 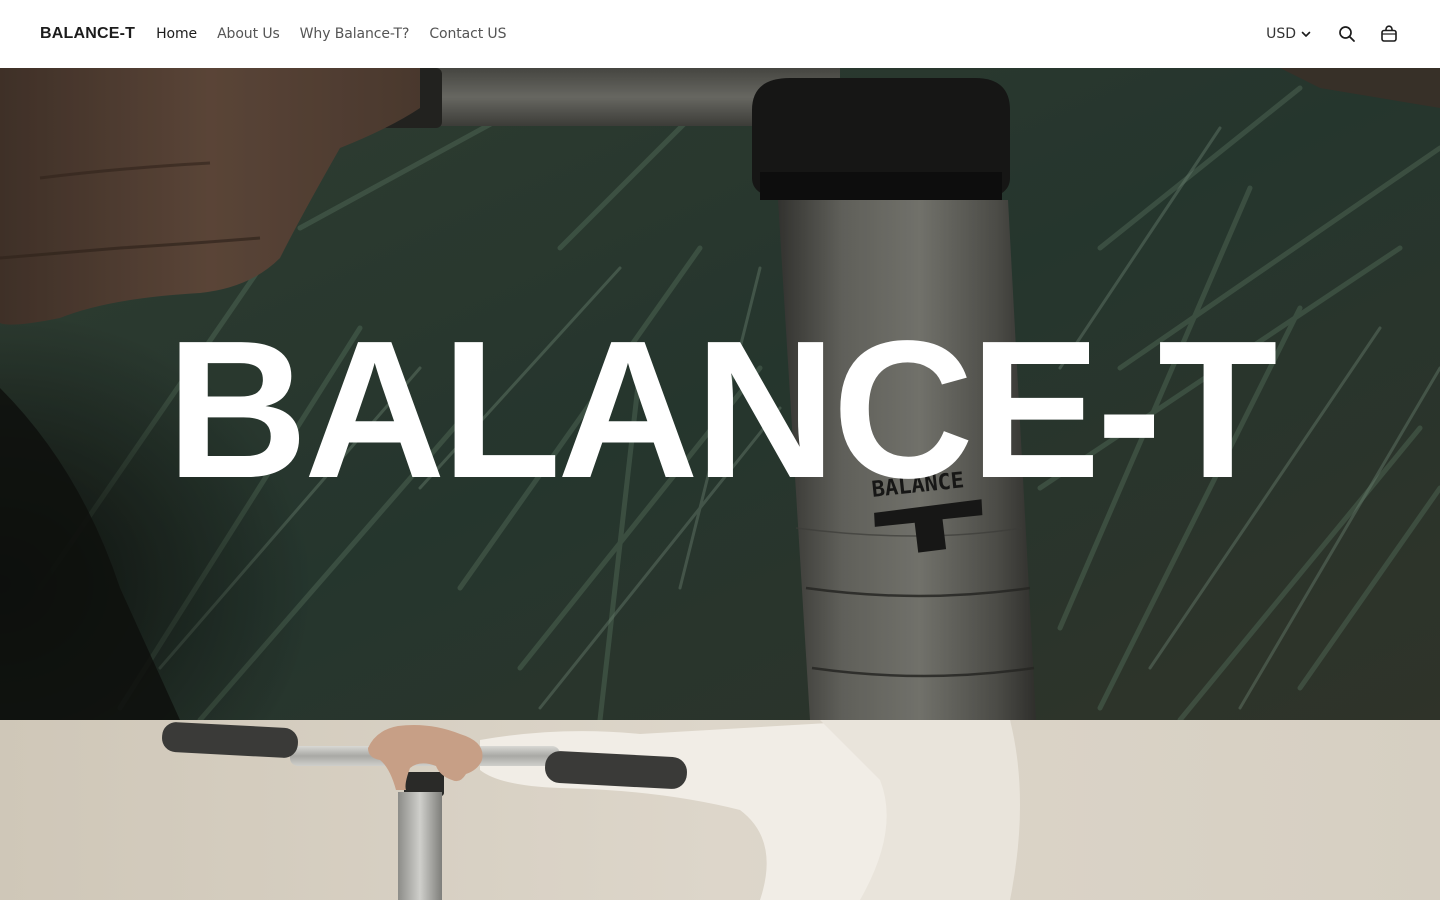 I want to click on header-actions: USD, so click(x=1333, y=34).